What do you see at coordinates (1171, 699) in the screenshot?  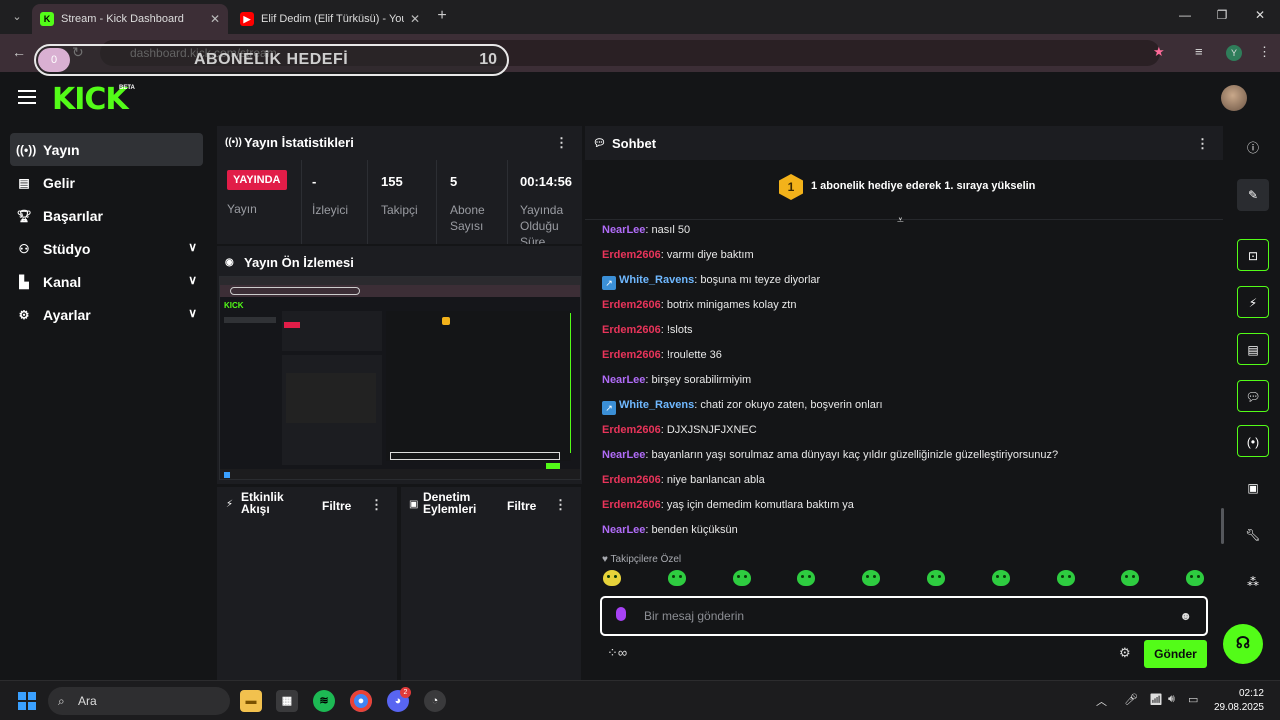 I see `volume-icon: 🔊︎` at bounding box center [1171, 699].